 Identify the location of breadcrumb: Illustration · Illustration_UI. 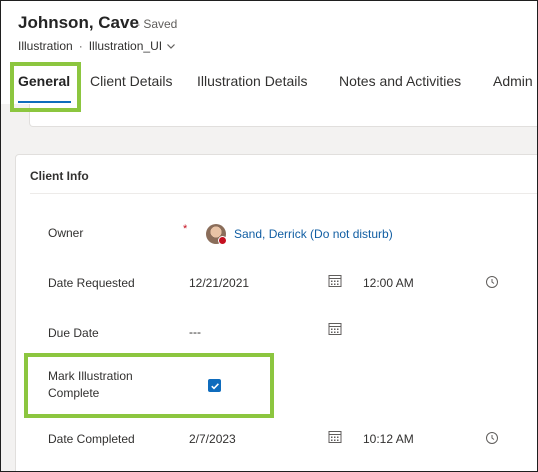
(97, 46).